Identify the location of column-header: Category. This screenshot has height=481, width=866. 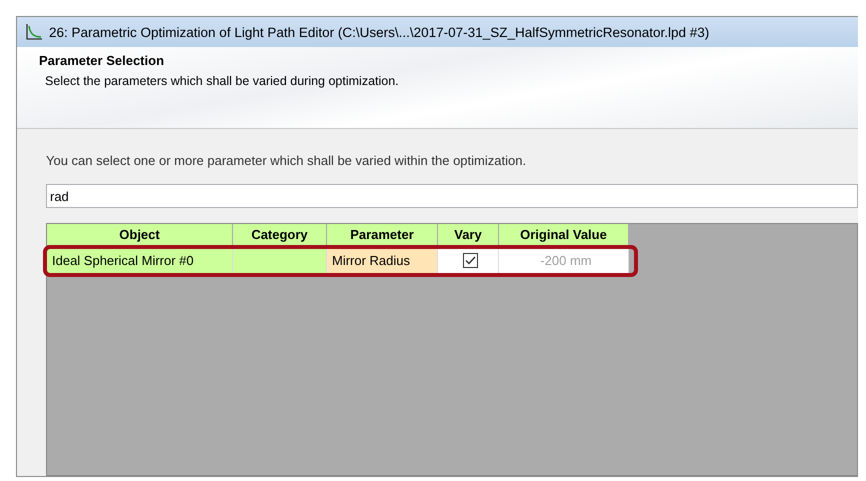
(280, 235).